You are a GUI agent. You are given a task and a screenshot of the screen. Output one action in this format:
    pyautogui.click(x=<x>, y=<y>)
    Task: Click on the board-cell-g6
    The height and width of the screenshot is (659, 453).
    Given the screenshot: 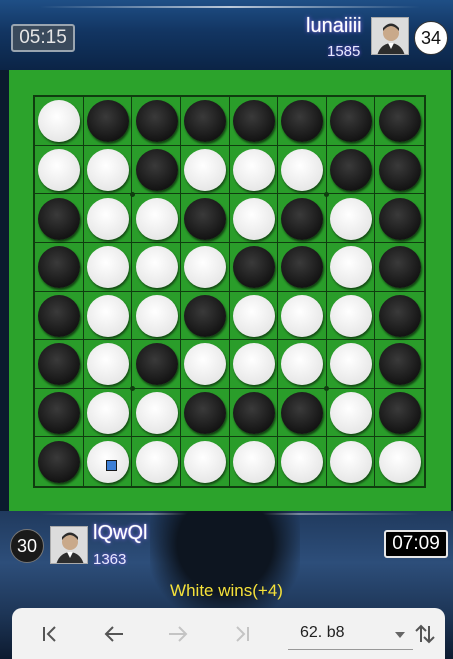 What is the action you would take?
    pyautogui.click(x=351, y=364)
    